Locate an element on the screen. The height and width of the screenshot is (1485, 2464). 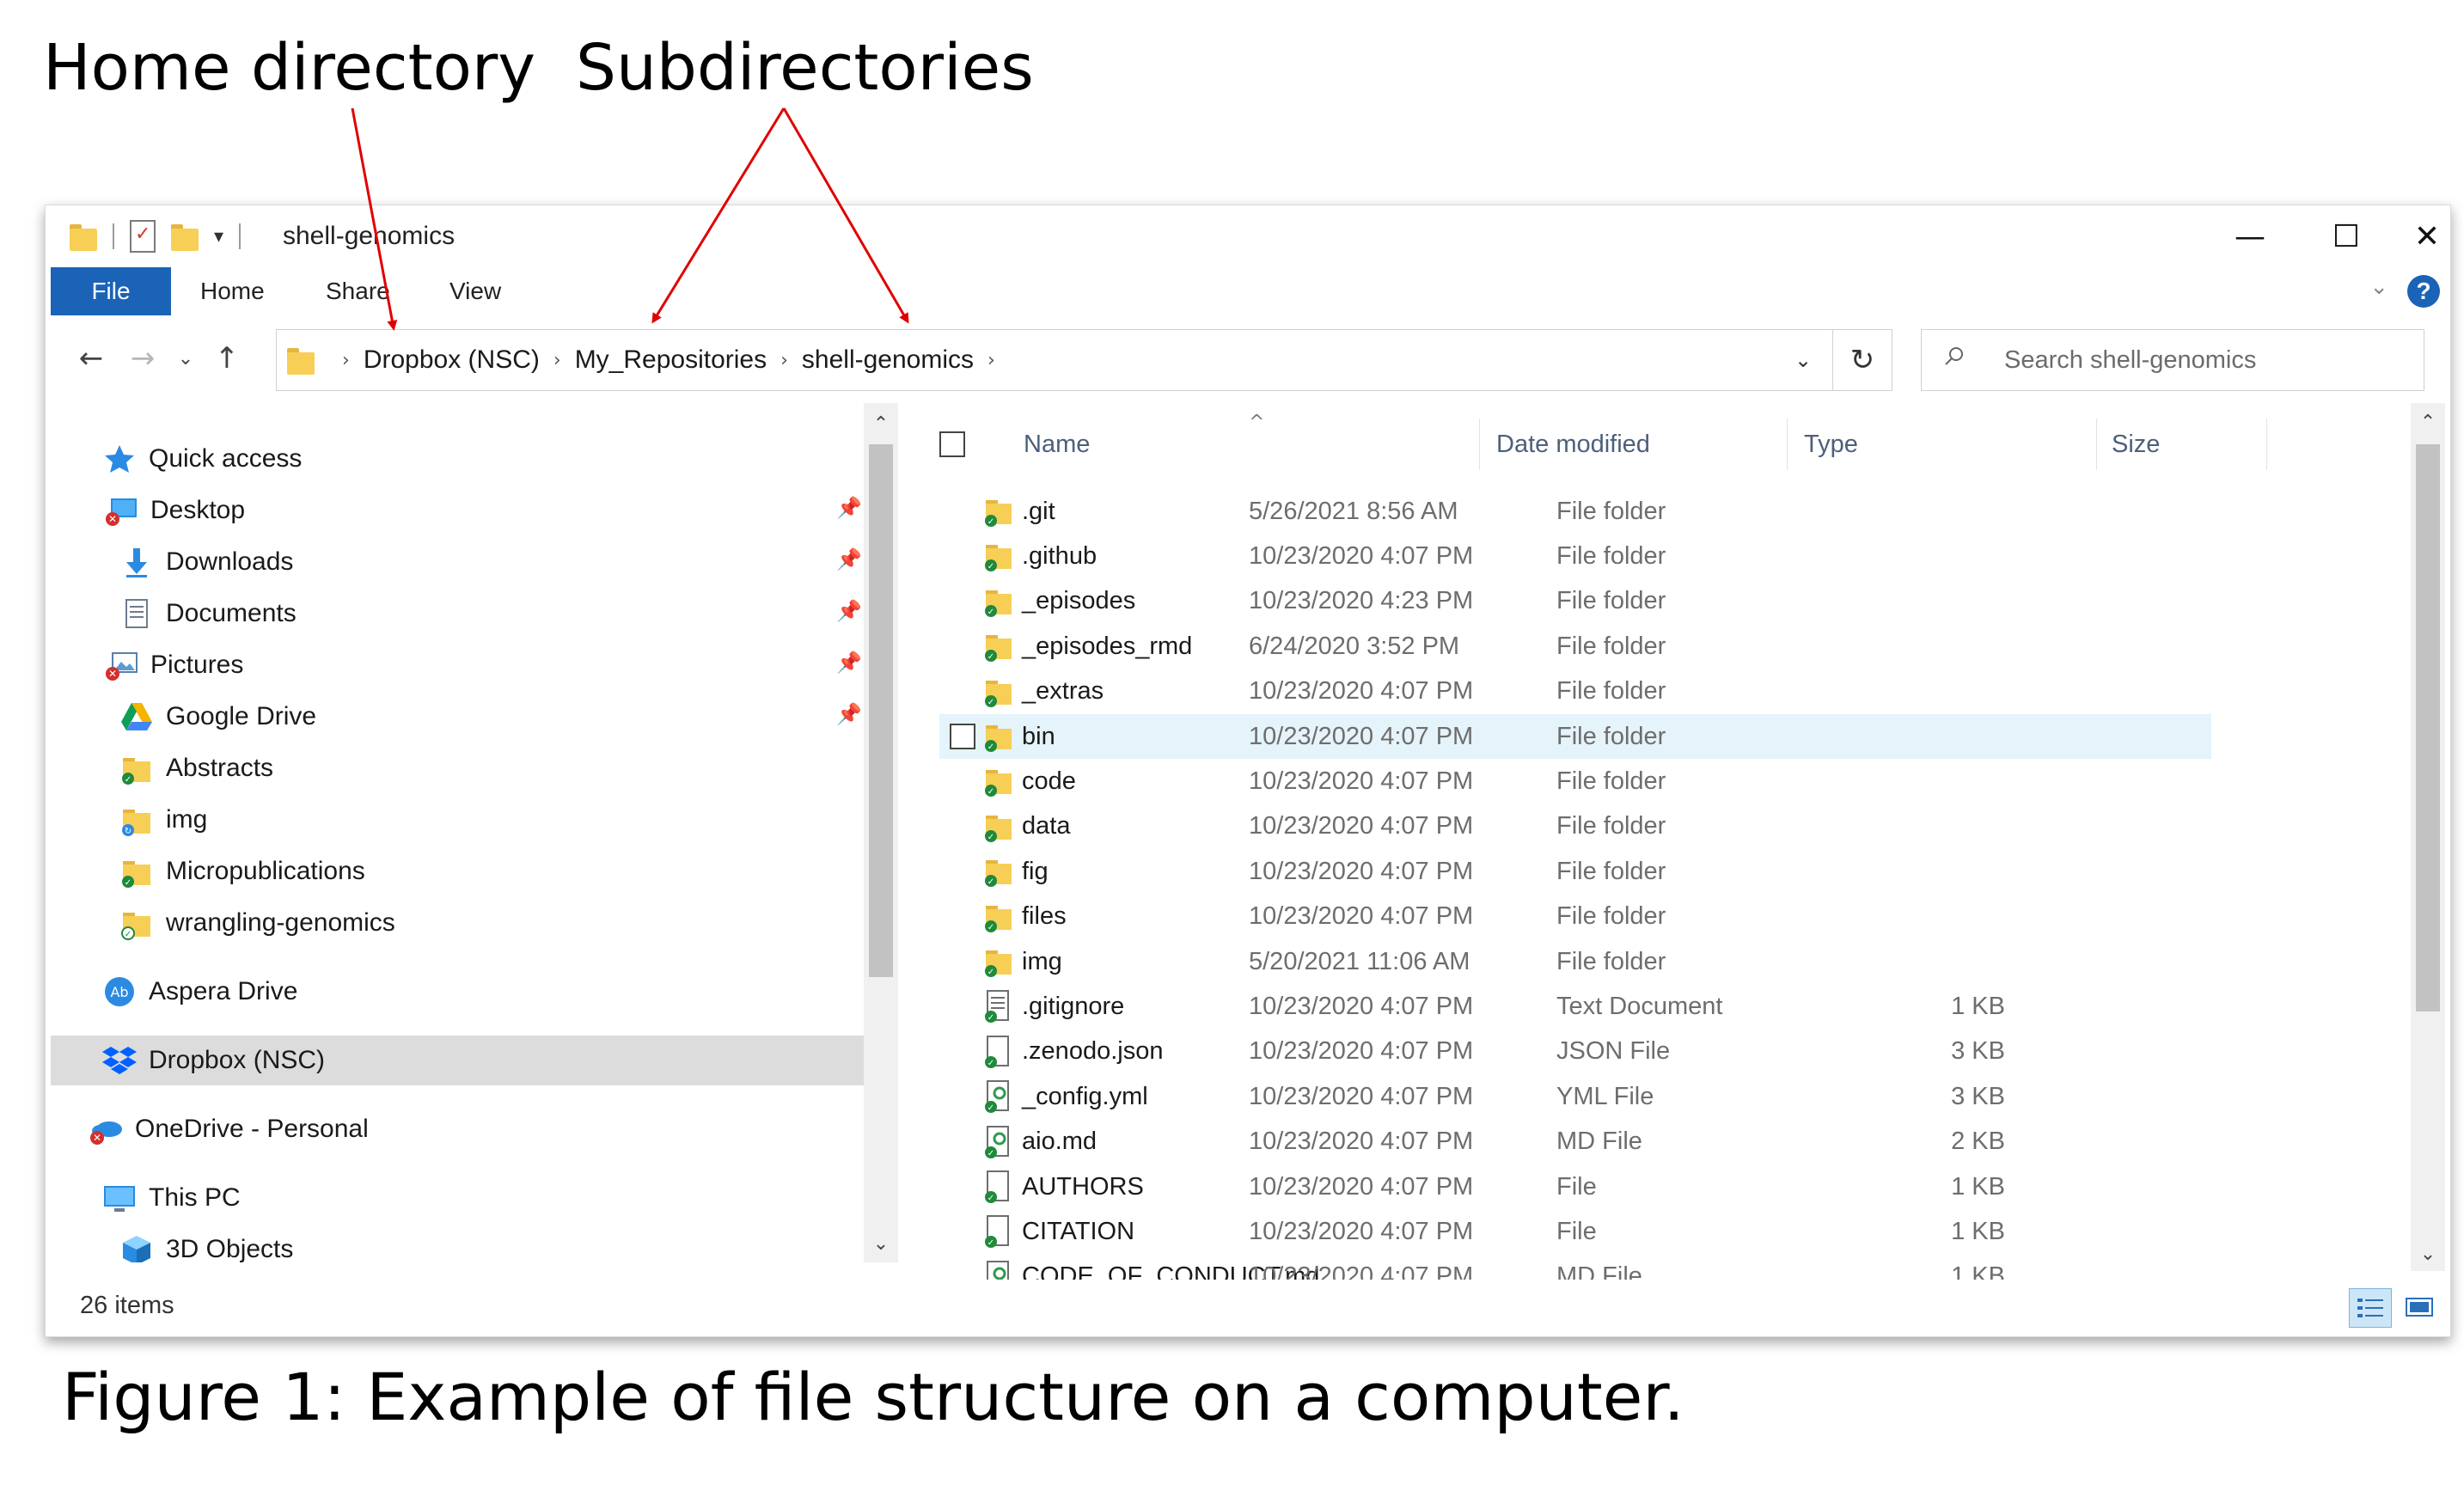
nav-onedrive-personal: ✕ OneDrive - Personal is located at coordinates (229, 1129).